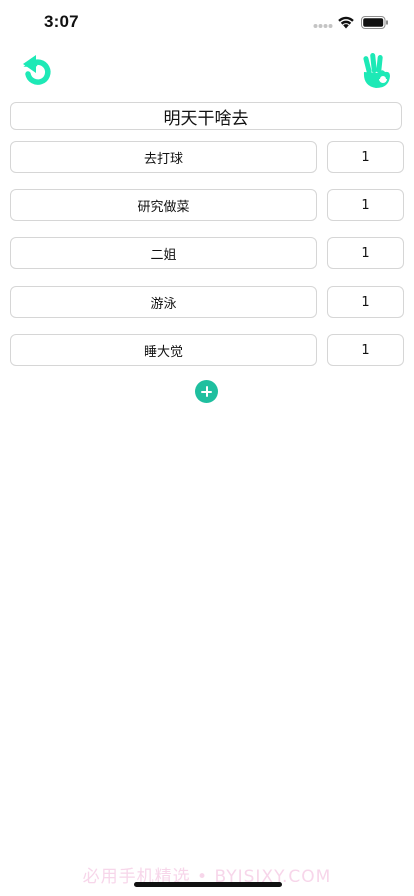  Describe the element at coordinates (163, 350) in the screenshot. I see `option-name-input: 睡大觉` at that location.